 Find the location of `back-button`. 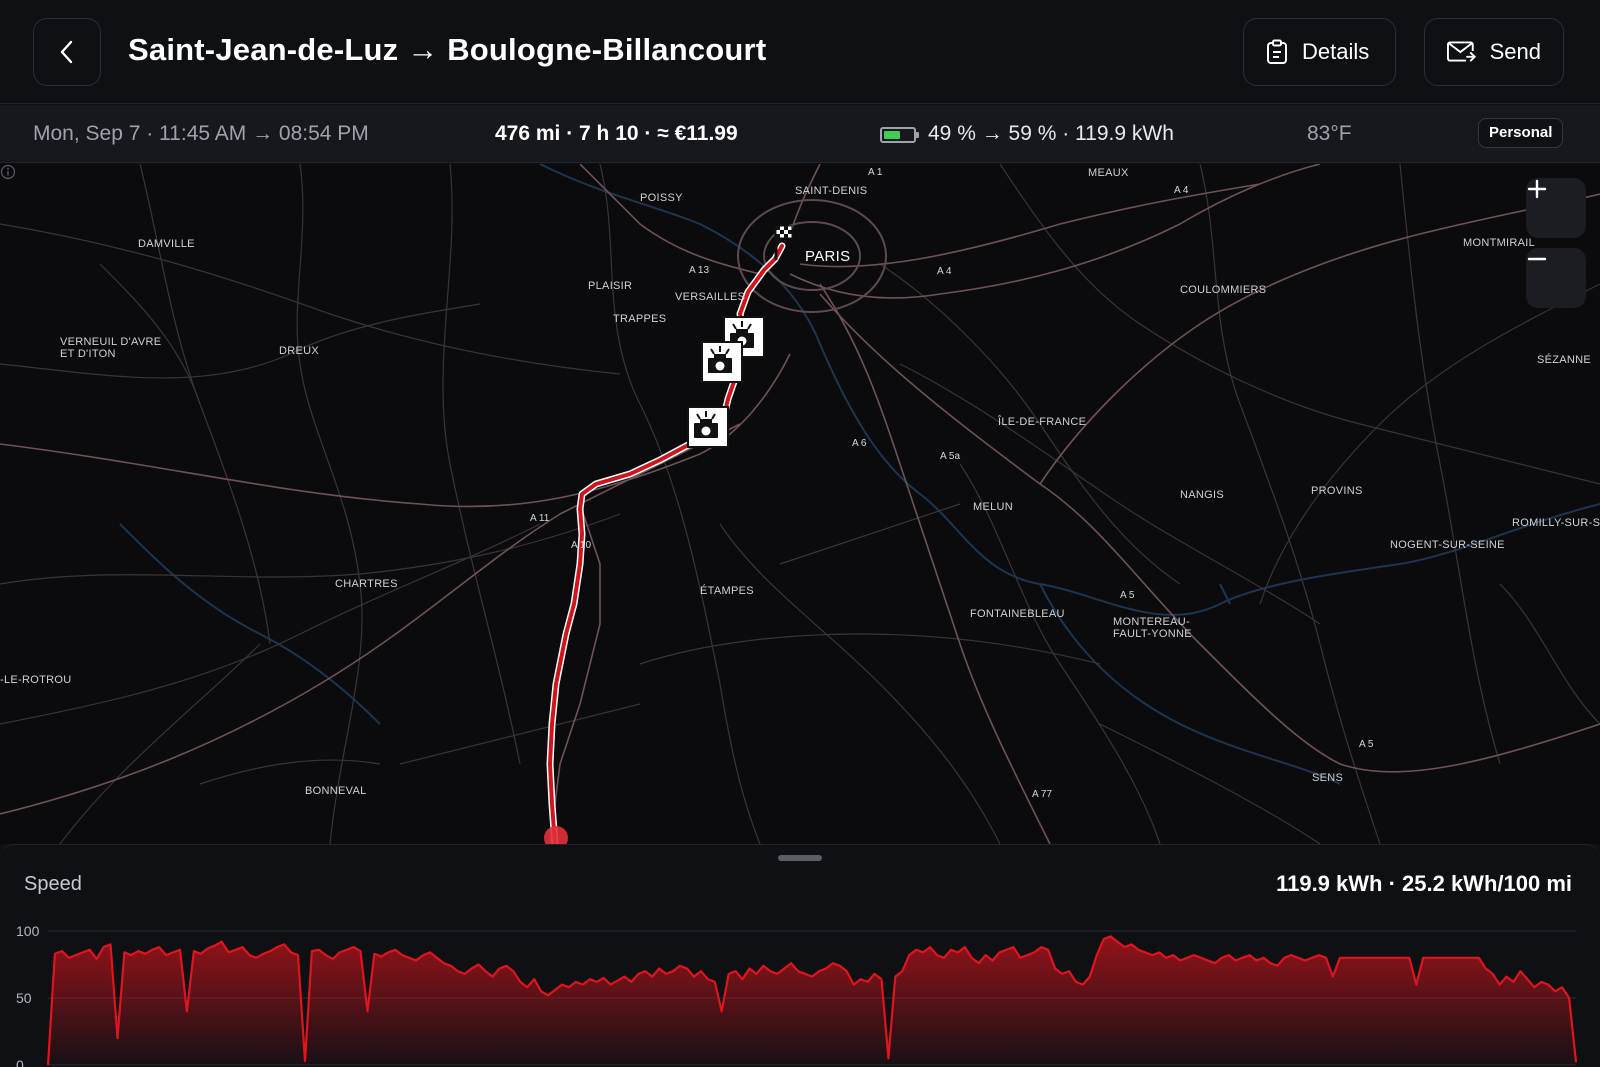

back-button is located at coordinates (67, 52).